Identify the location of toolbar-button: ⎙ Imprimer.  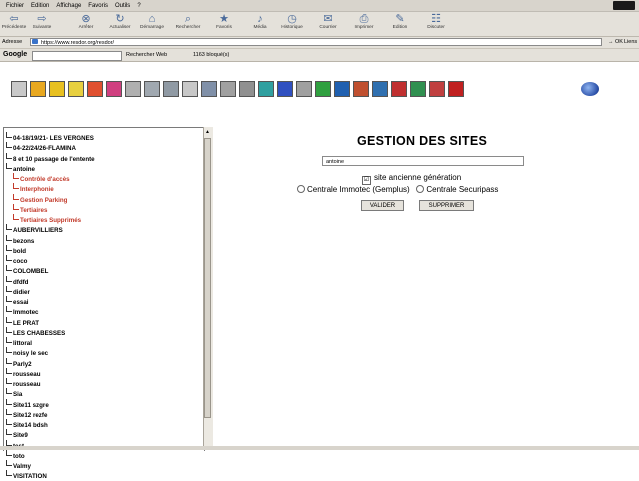
(364, 22).